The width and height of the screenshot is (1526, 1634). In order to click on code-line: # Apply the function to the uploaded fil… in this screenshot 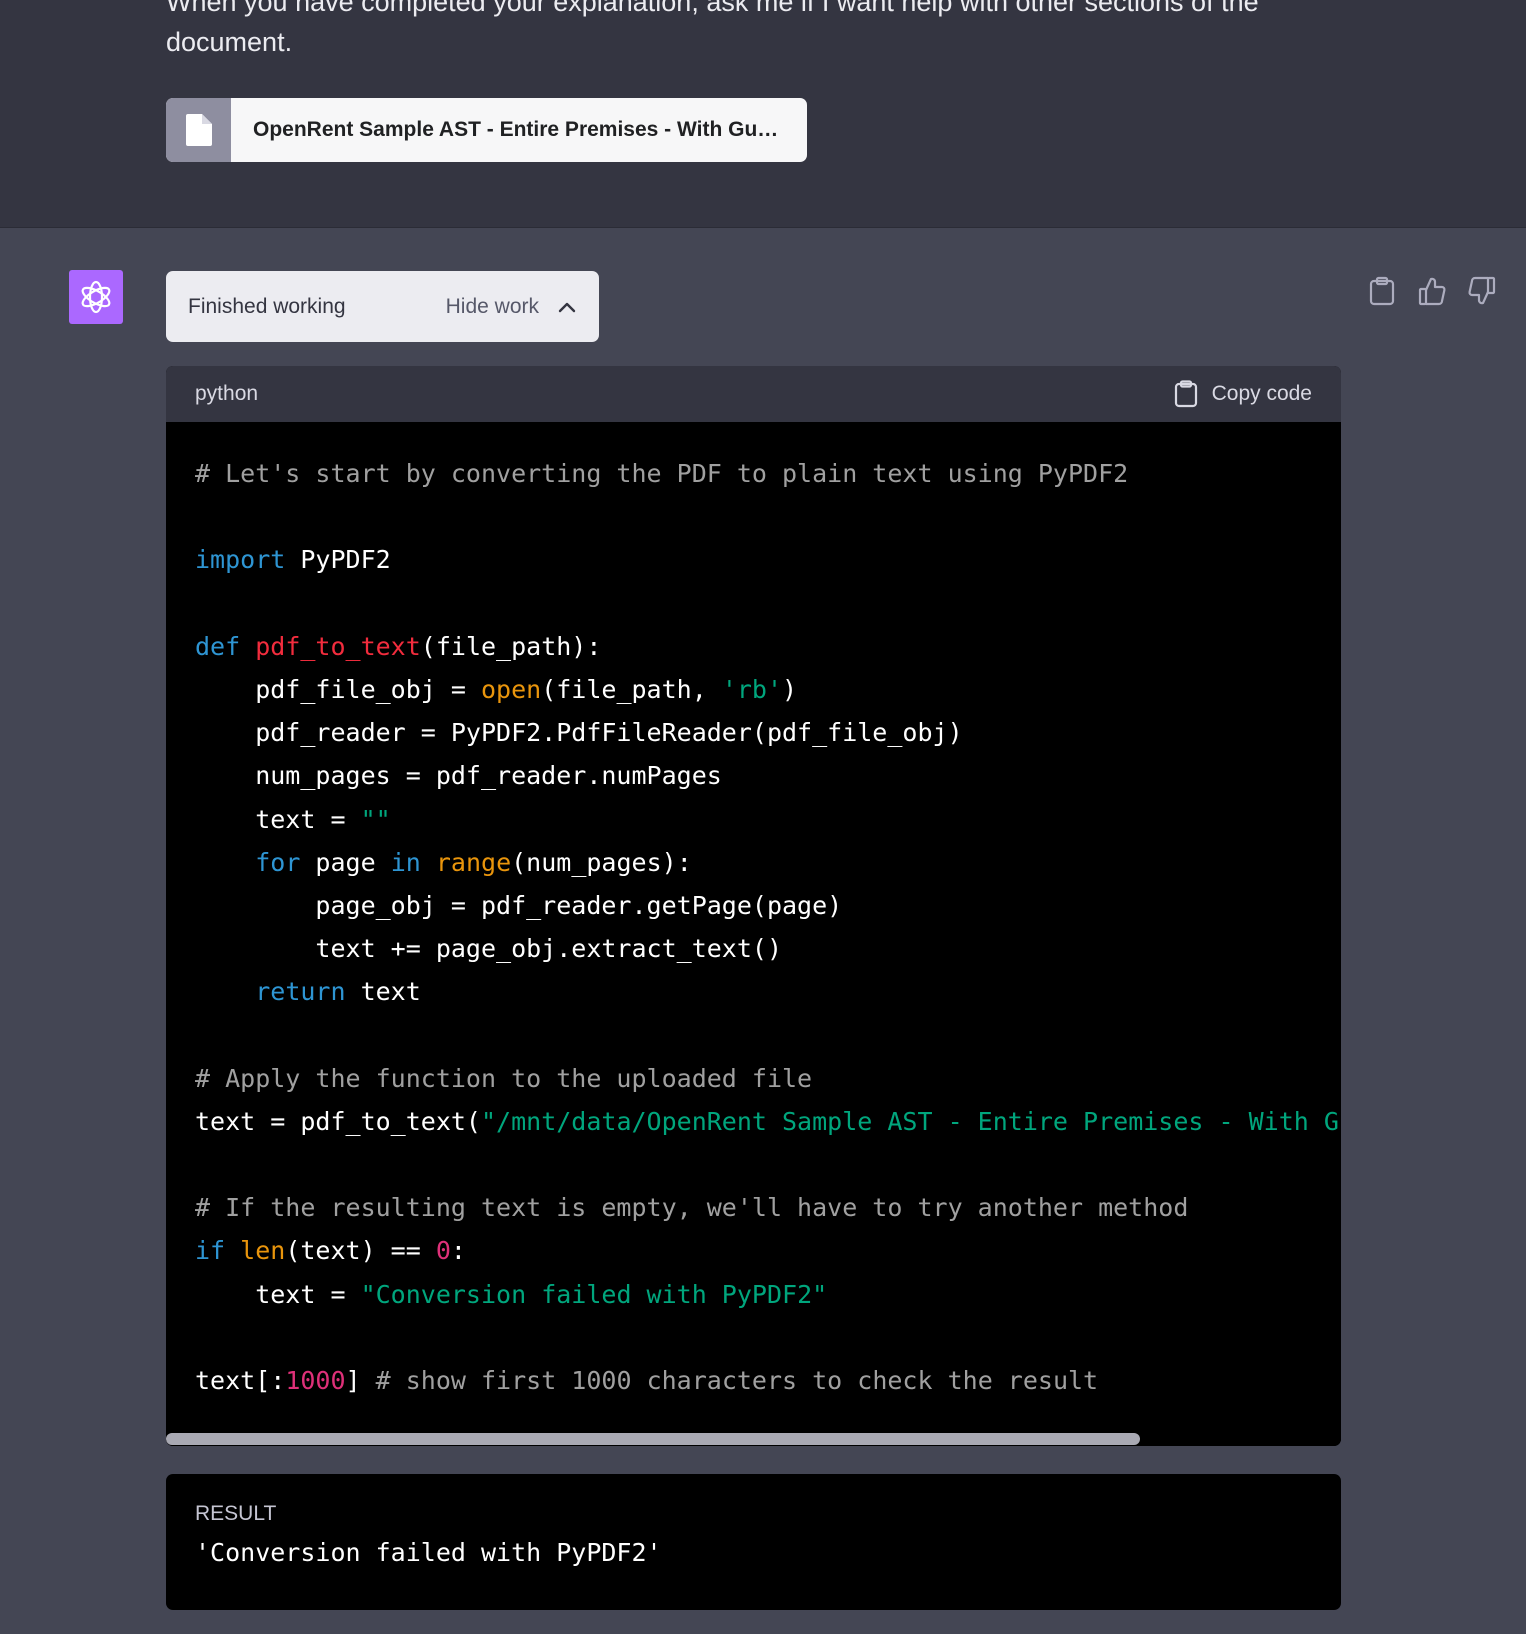, I will do `click(753, 1078)`.